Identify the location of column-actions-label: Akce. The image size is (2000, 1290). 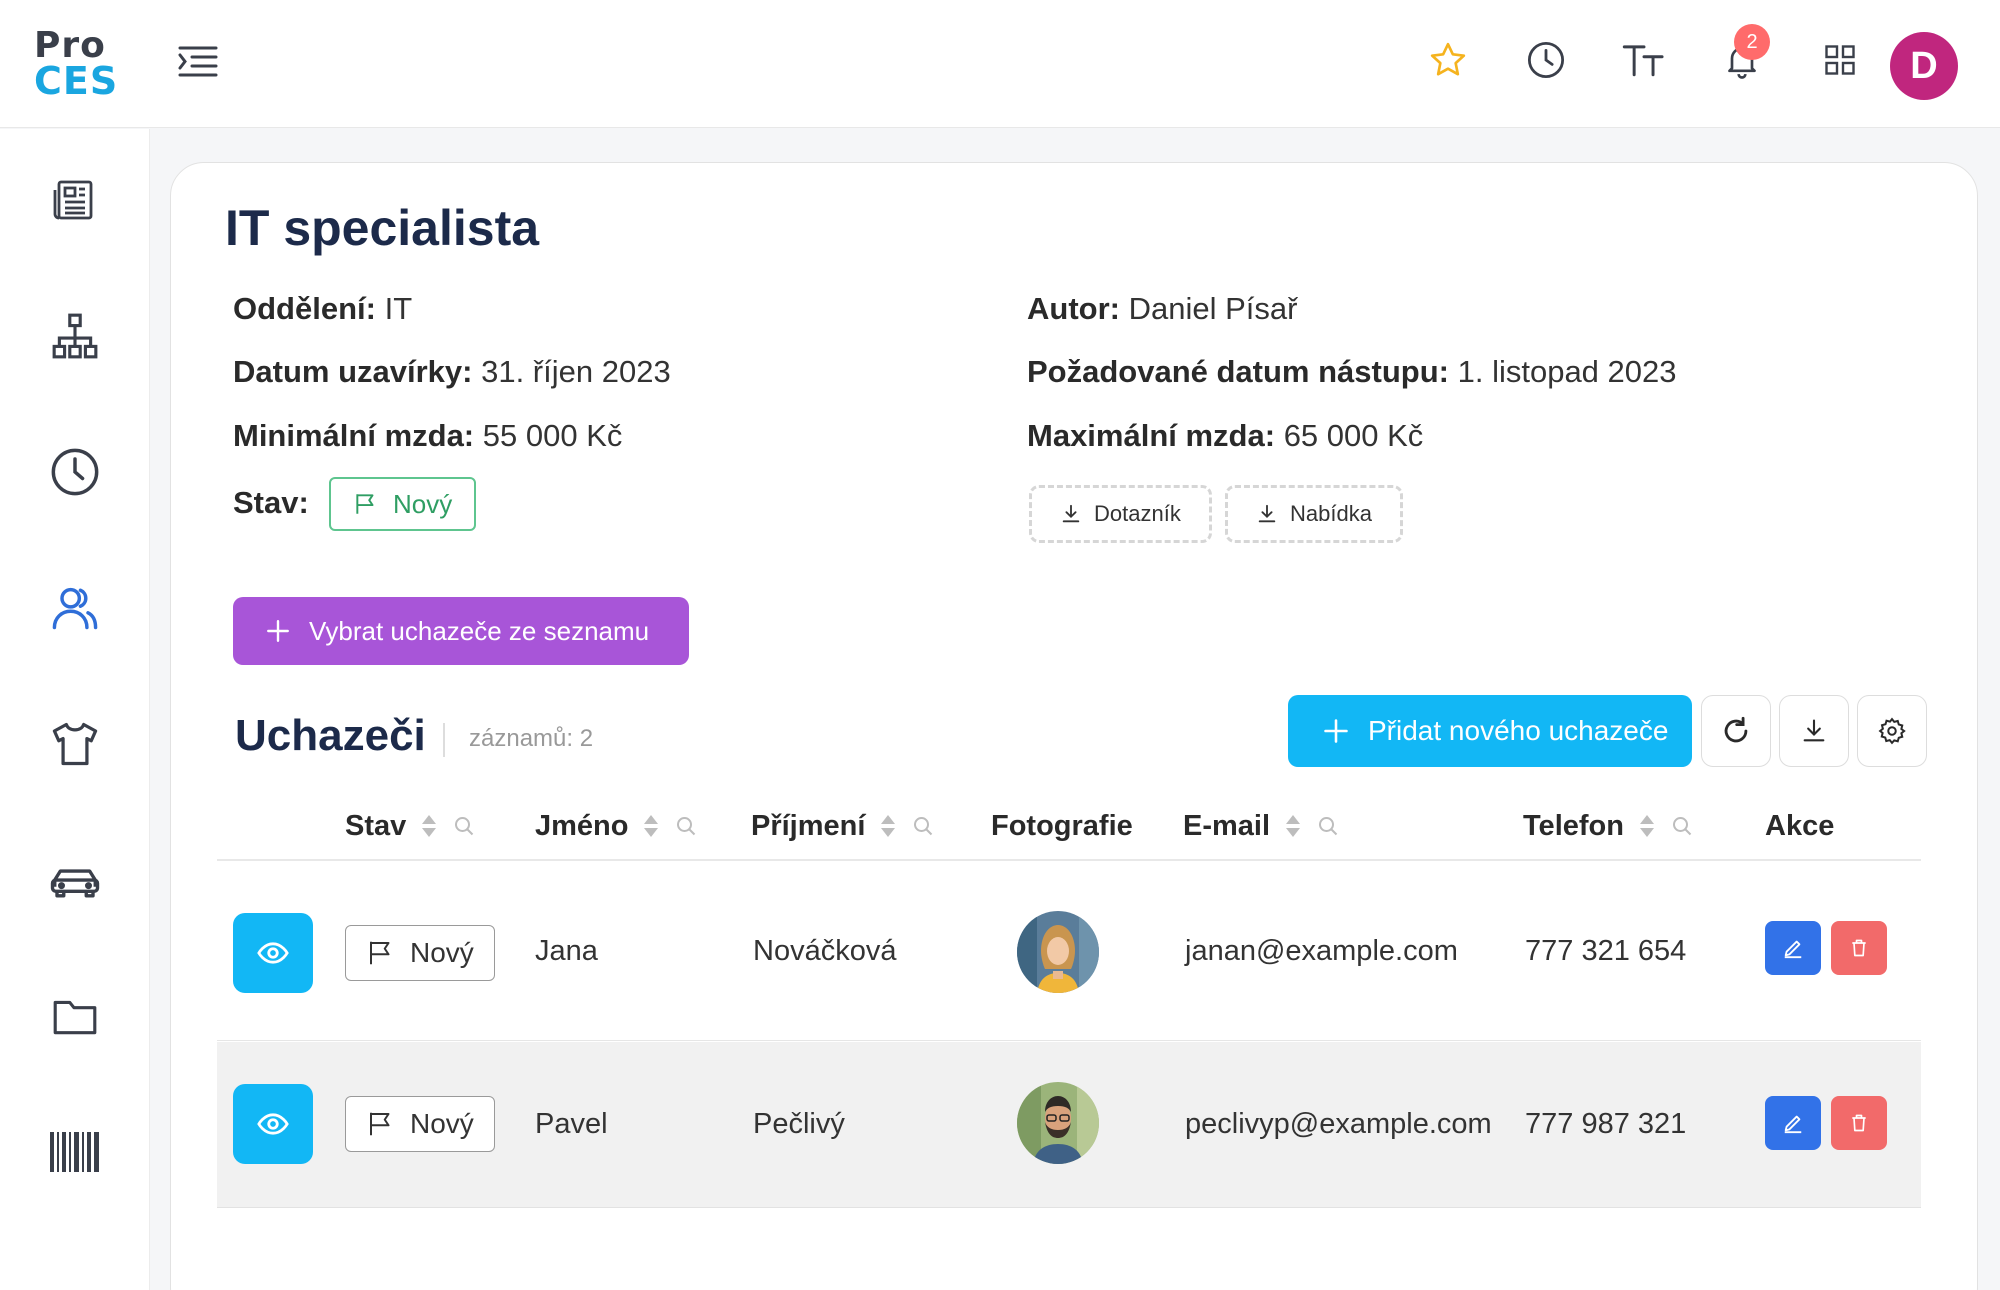
(1800, 825).